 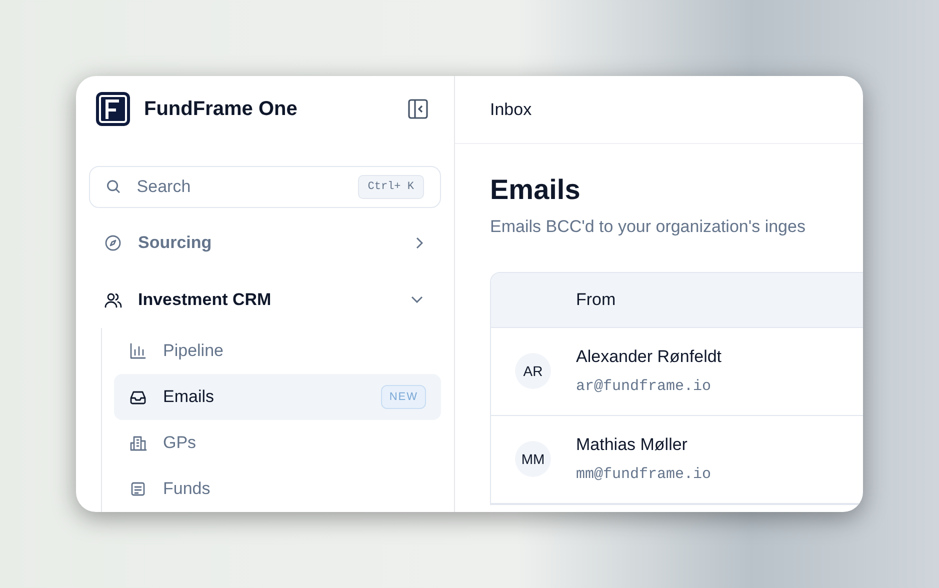 I want to click on page-subtitle: Emails BCC'd to your organization's inges, so click(x=648, y=227).